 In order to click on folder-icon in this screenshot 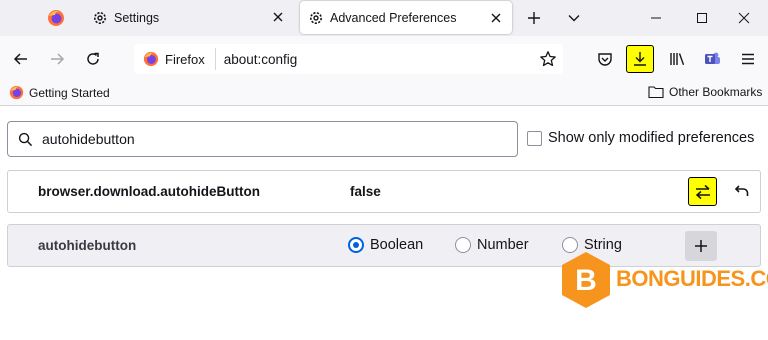, I will do `click(656, 92)`.